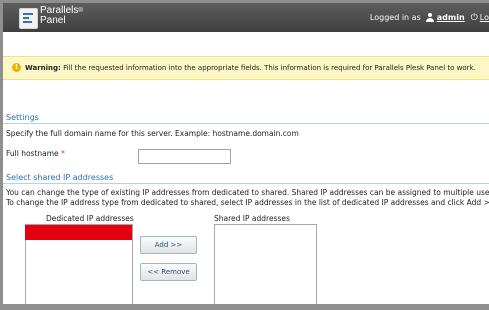  I want to click on settings-divider, so click(246, 123).